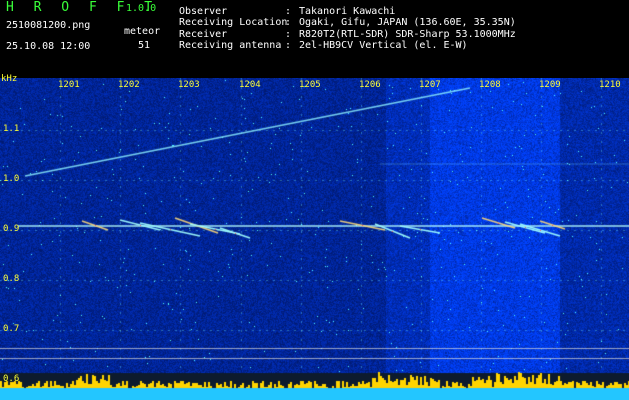  I want to click on y-tick-label: 0.8, so click(11, 279).